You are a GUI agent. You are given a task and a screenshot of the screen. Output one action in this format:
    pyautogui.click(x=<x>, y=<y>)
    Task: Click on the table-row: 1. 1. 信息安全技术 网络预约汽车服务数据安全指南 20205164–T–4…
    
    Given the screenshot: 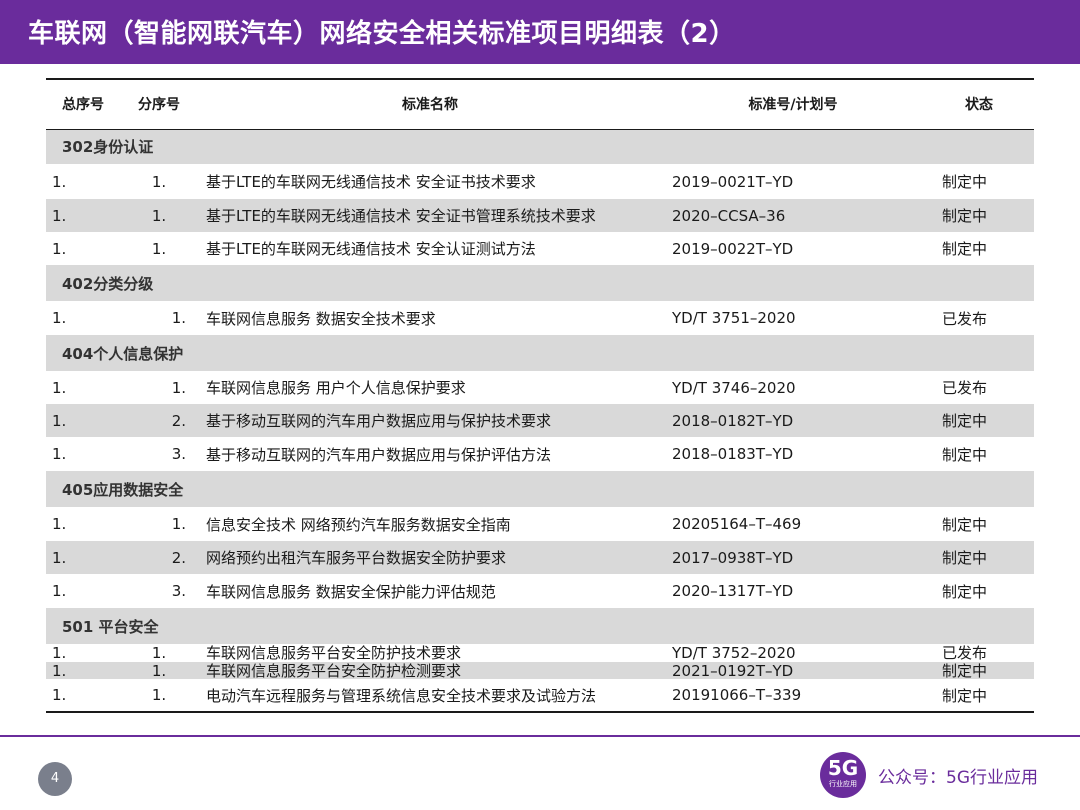 What is the action you would take?
    pyautogui.click(x=540, y=524)
    